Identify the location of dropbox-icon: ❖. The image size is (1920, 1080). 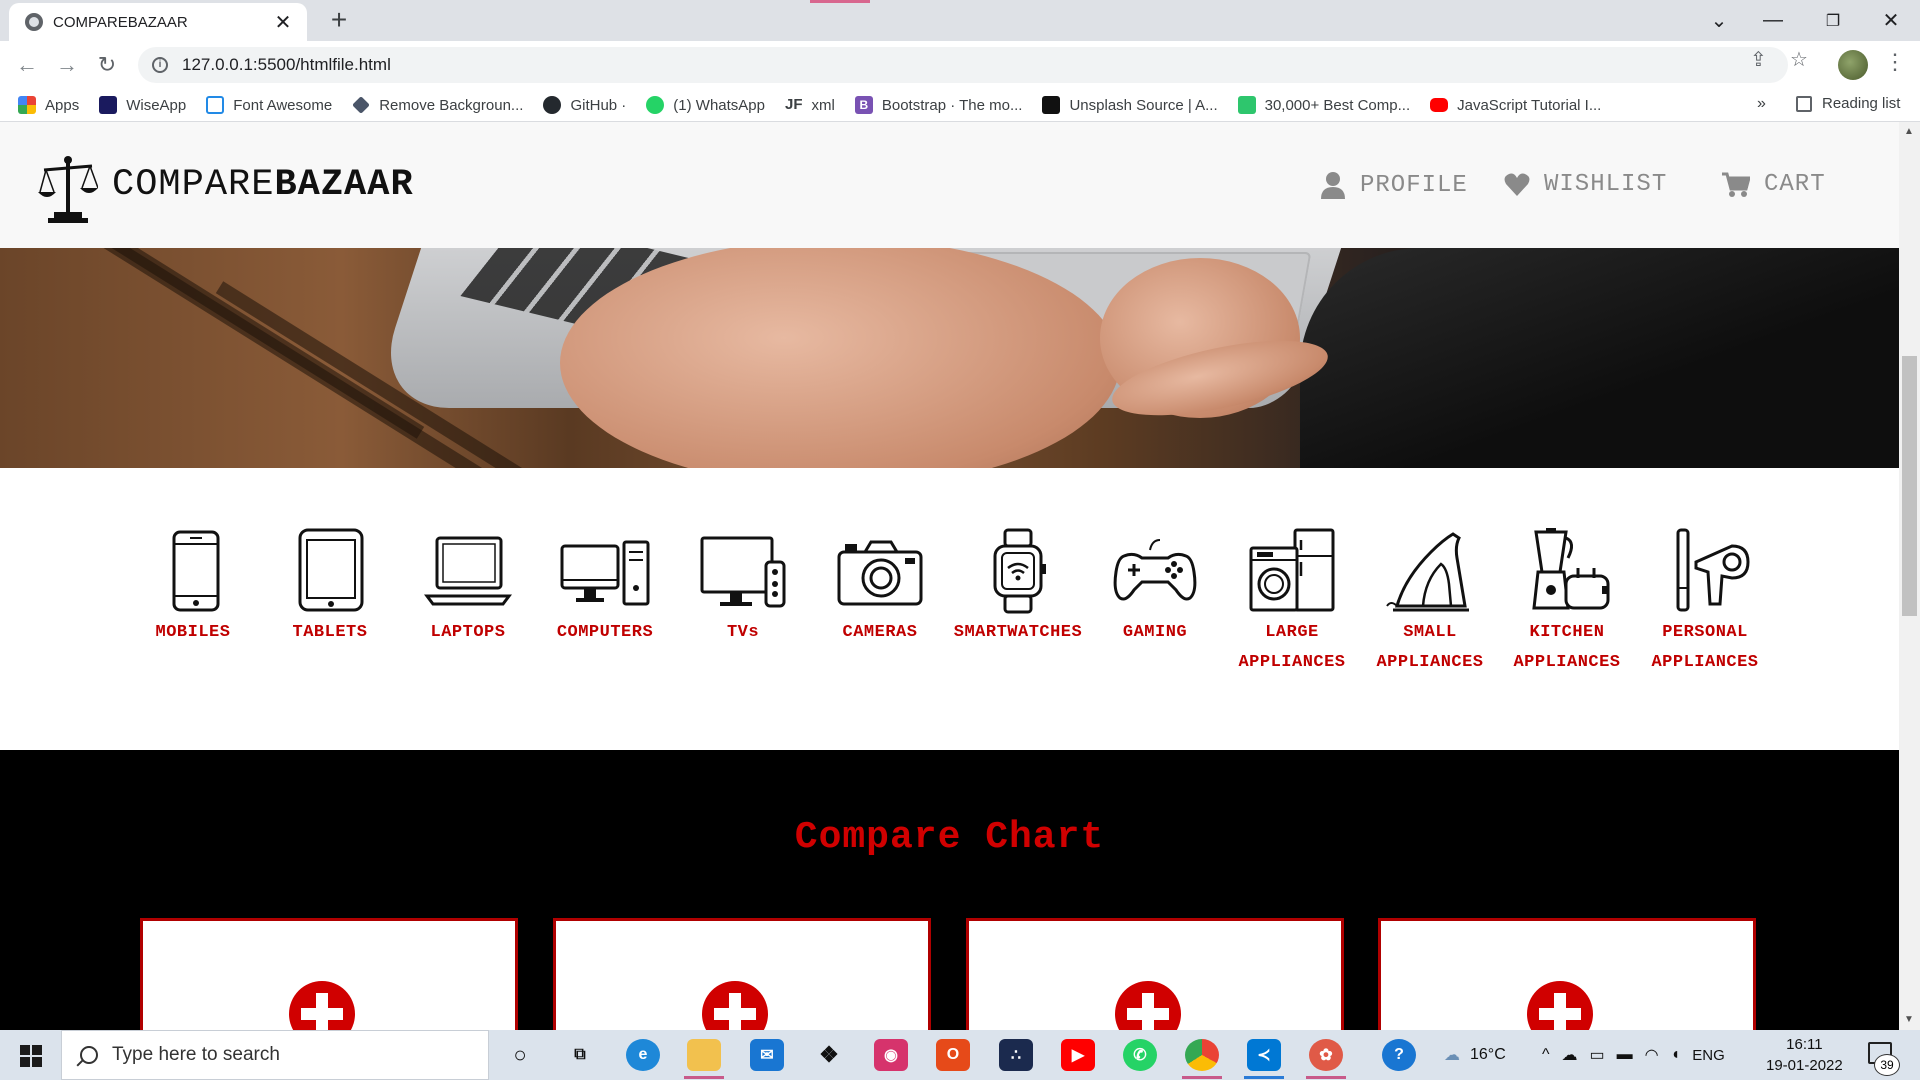
(829, 1055).